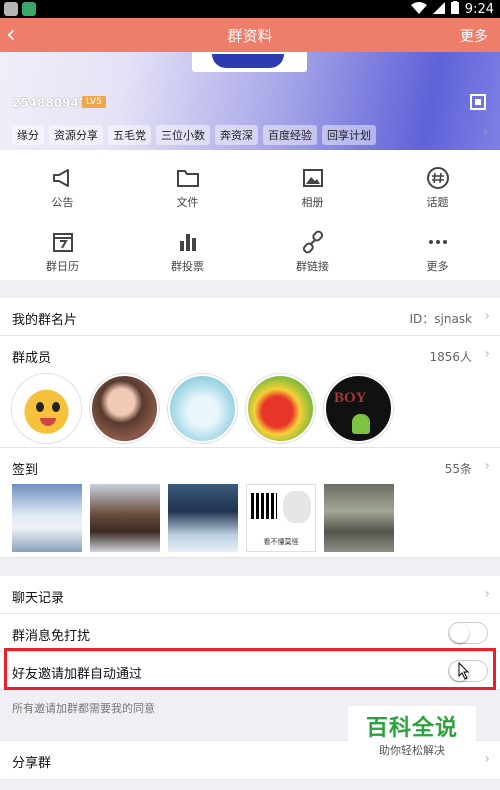  What do you see at coordinates (32, 358) in the screenshot?
I see `row-label: 群成员` at bounding box center [32, 358].